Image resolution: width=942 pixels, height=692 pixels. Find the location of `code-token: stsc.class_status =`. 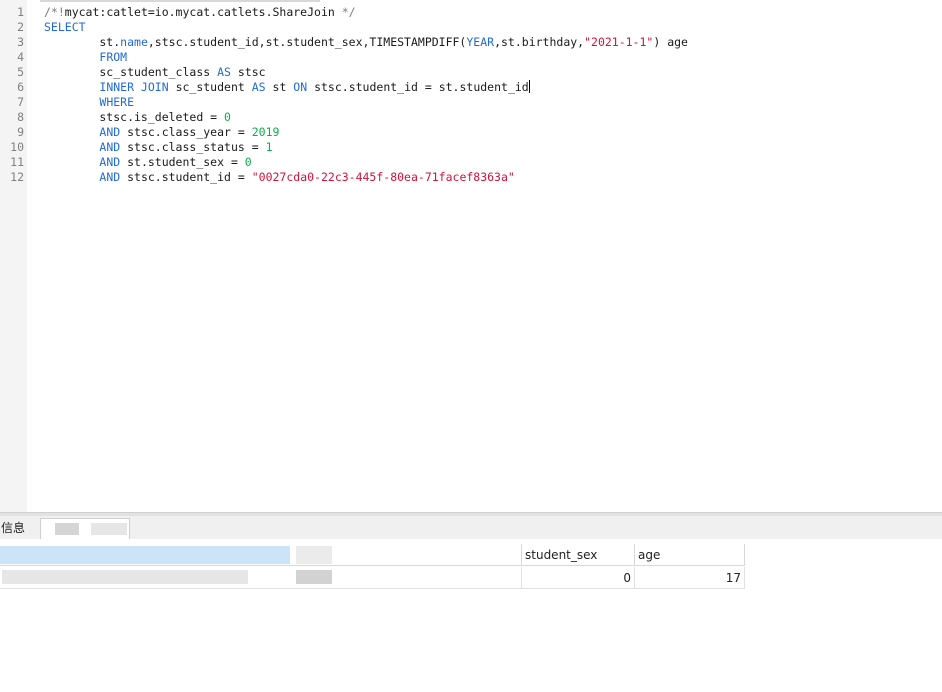

code-token: stsc.class_status = is located at coordinates (193, 147).